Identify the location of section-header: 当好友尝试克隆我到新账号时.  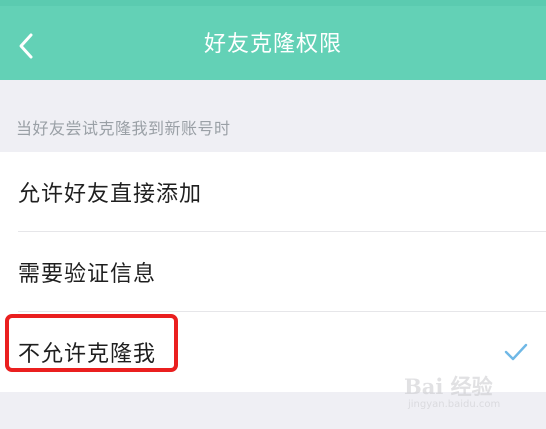
(123, 128).